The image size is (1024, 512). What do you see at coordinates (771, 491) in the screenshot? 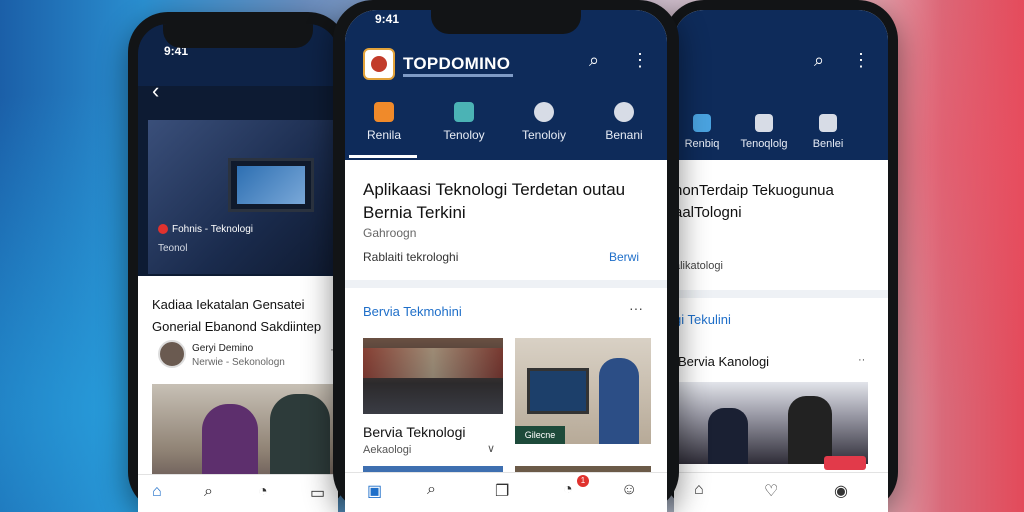
I see `heart-icon: ♡` at bounding box center [771, 491].